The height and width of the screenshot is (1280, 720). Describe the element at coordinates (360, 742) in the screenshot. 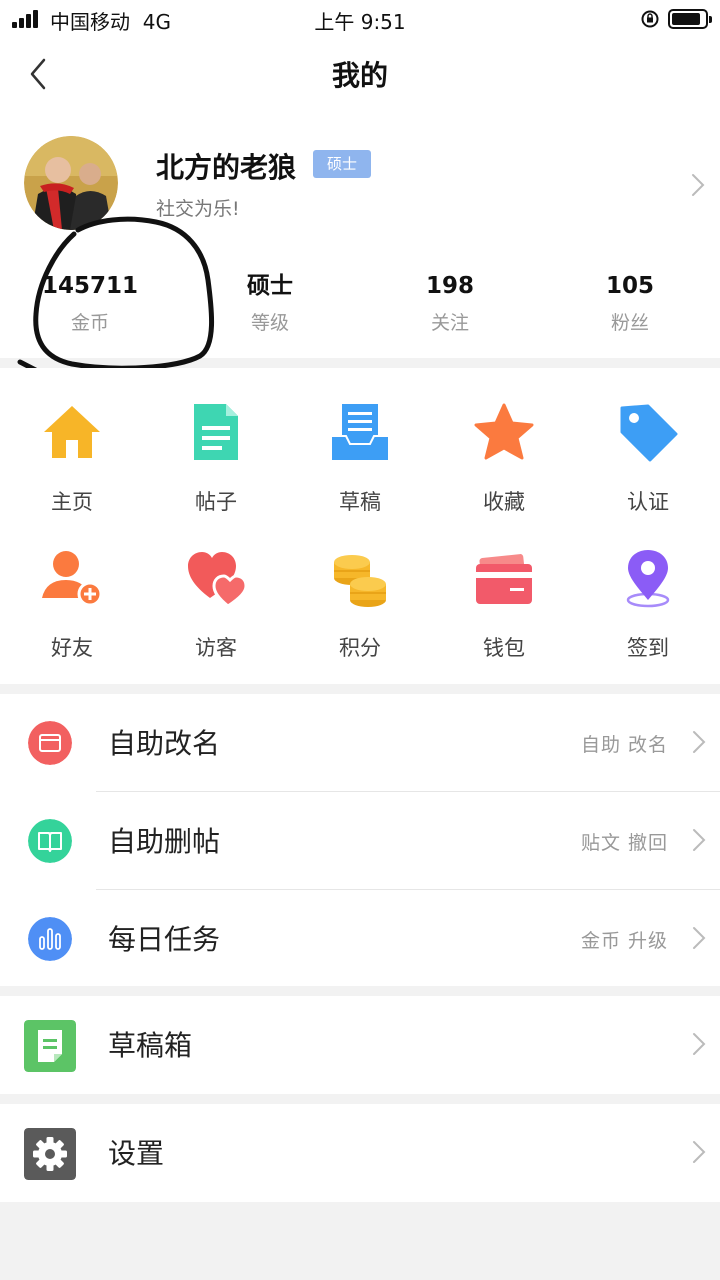

I see `menu-item-rename: 自助改名 自助 改名` at that location.